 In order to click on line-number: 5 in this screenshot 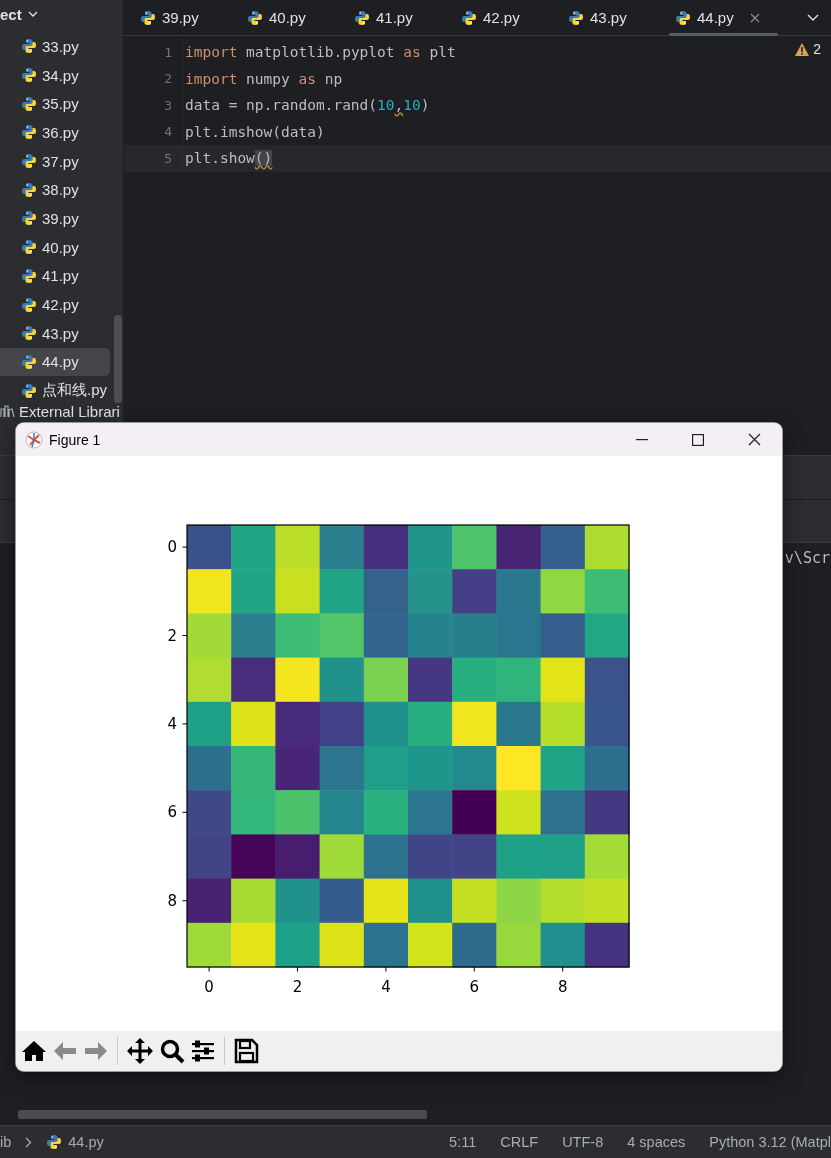, I will do `click(168, 158)`.